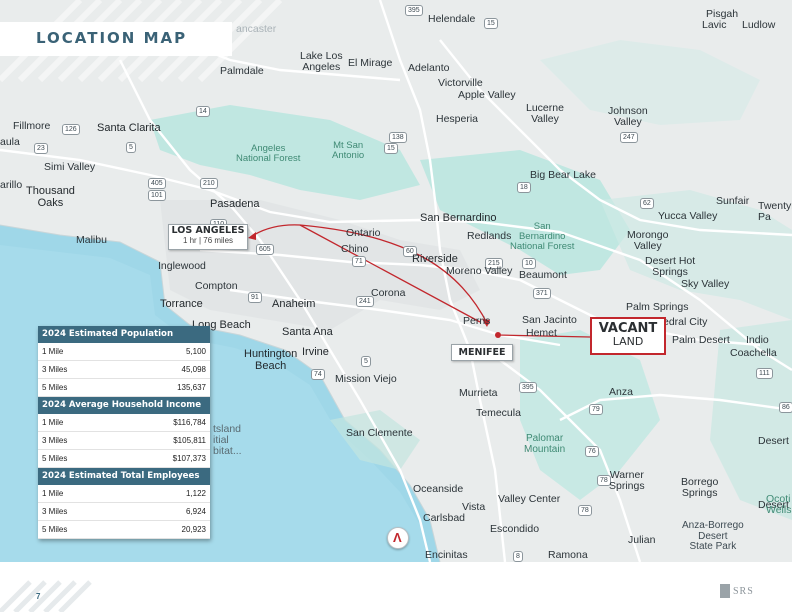 The image size is (792, 612). What do you see at coordinates (429, 68) in the screenshot?
I see `label-adelanto: Adelanto` at bounding box center [429, 68].